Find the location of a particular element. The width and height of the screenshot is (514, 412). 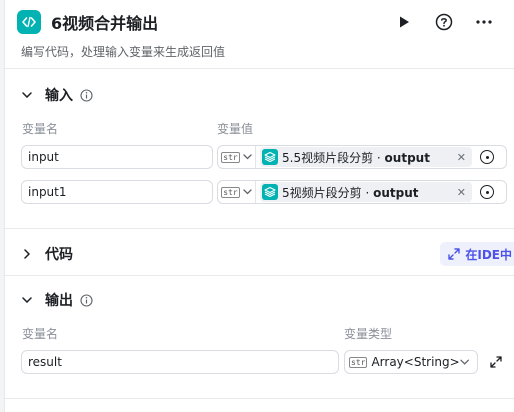

variable-reference-tag: 5视频片段分剪 · output ✕ is located at coordinates (366, 192).